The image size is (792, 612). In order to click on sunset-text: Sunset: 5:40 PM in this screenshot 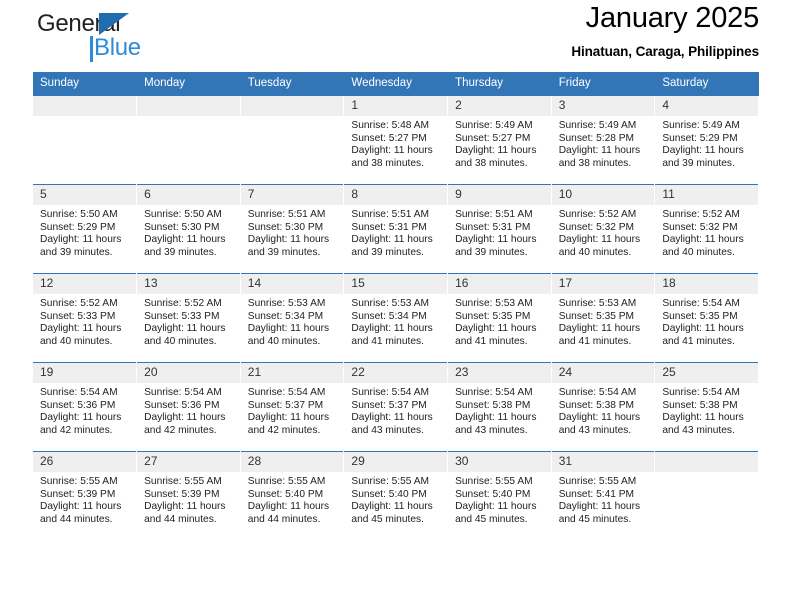, I will do `click(285, 494)`.